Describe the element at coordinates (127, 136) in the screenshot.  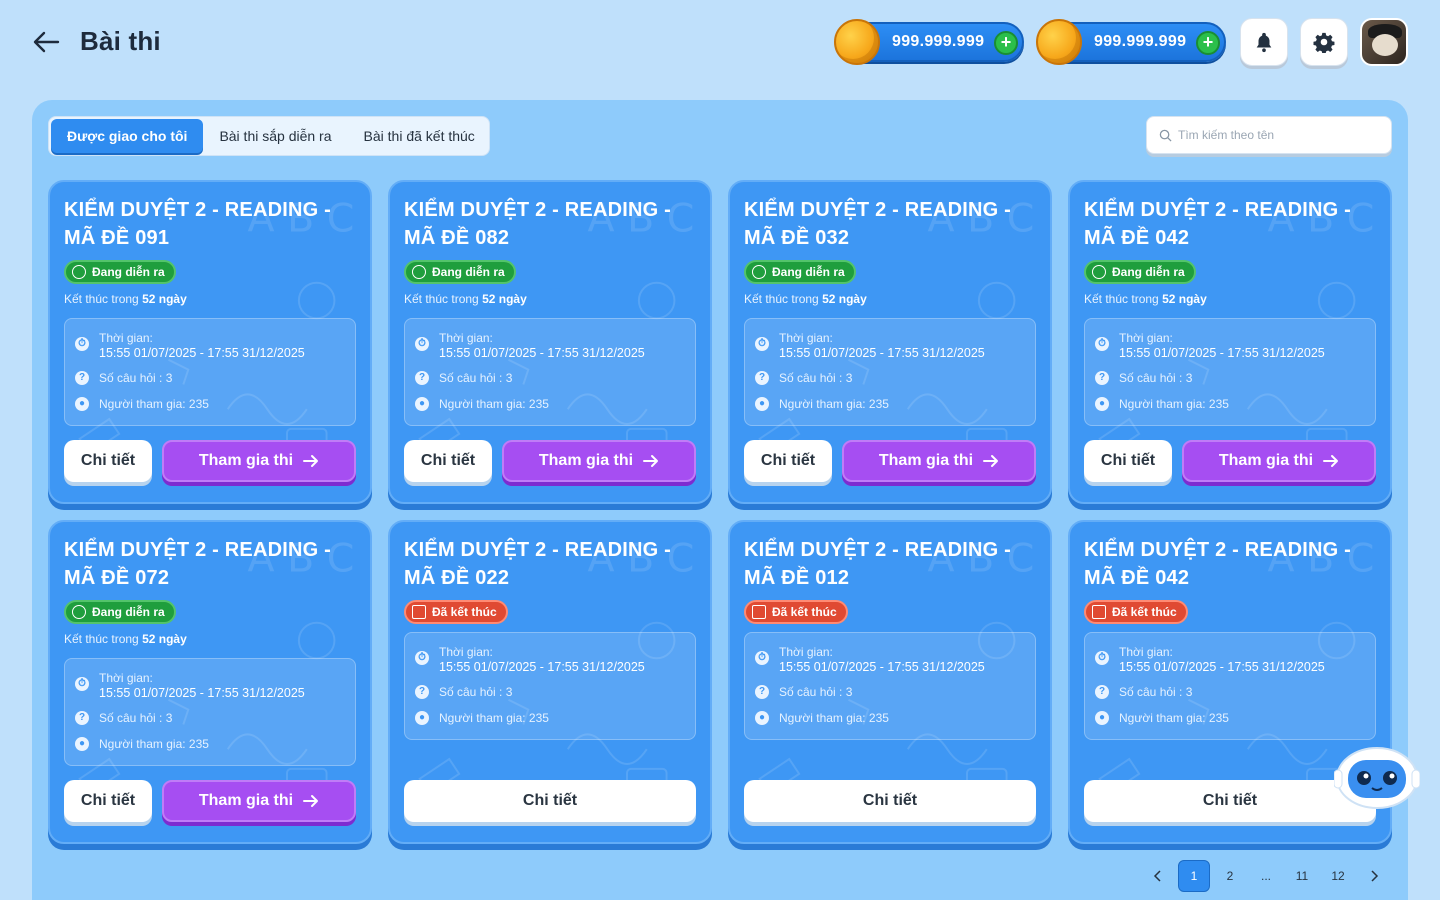
I see `tab-assigned-to-me: Được giao cho tôi` at that location.